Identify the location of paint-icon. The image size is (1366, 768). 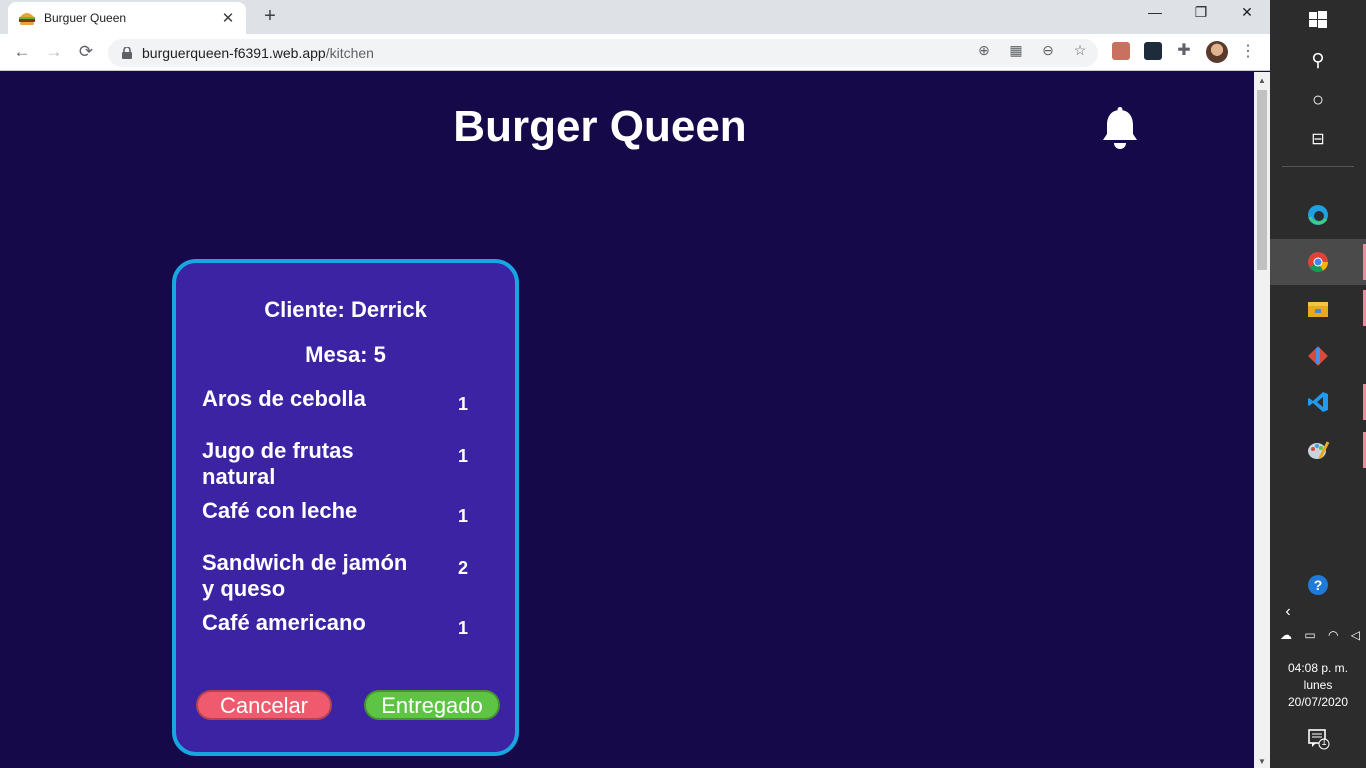
(1318, 450).